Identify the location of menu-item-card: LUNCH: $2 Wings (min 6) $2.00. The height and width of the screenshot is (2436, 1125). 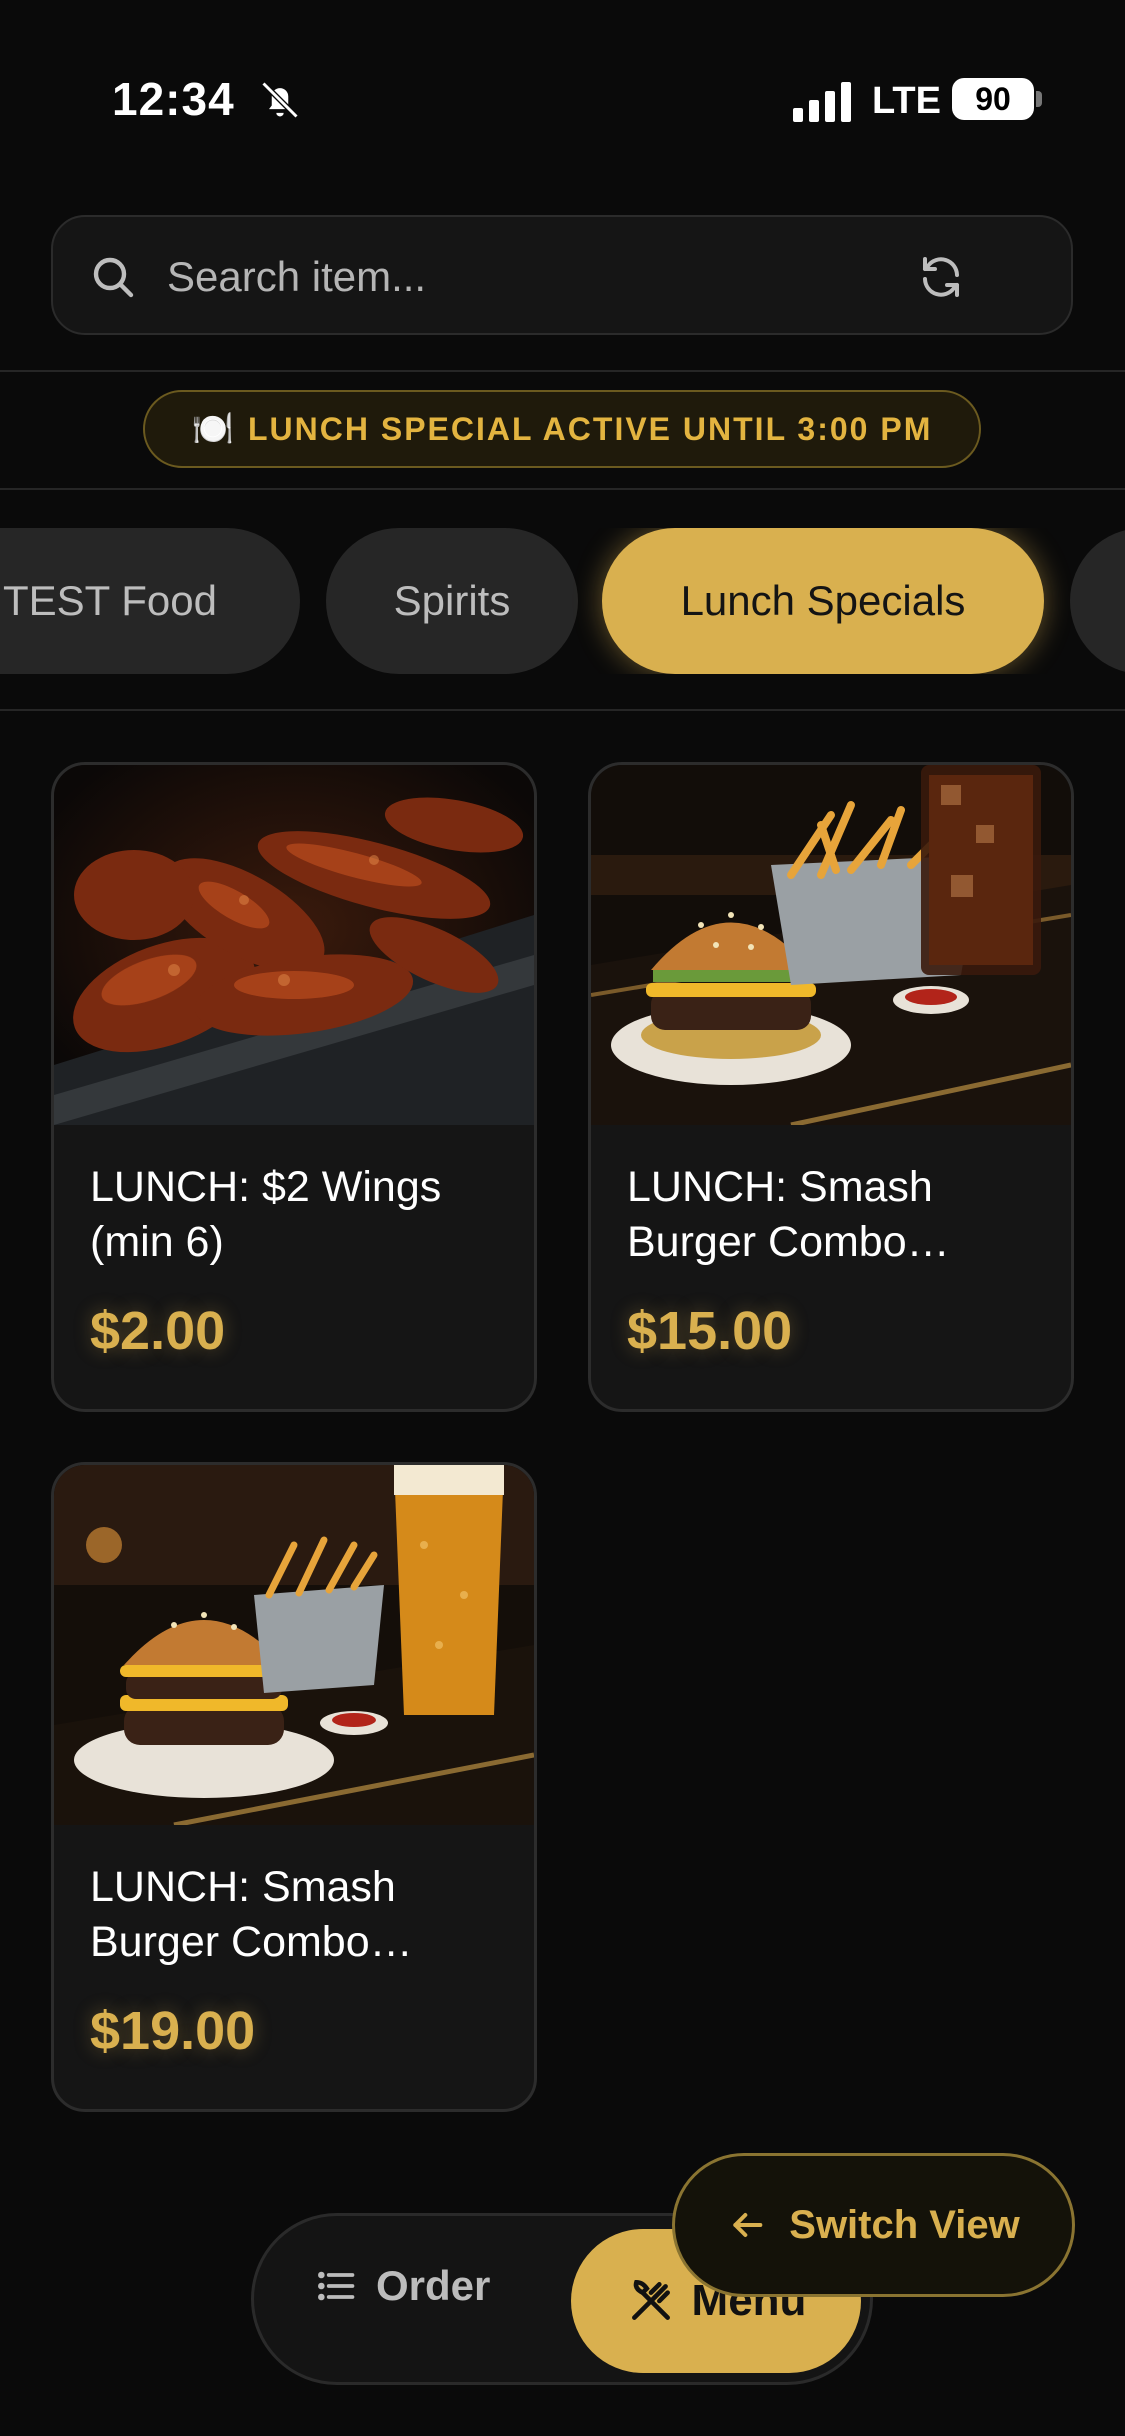
(294, 1087).